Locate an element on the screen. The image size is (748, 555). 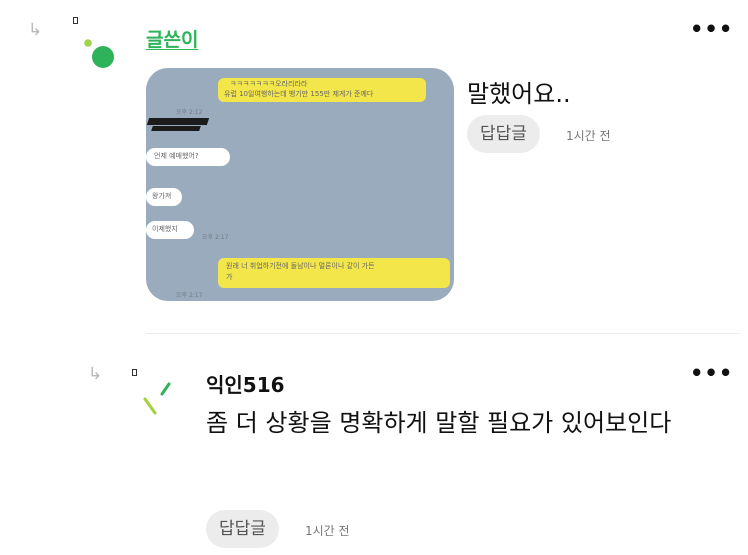
comment-text: 말했어요.. is located at coordinates (519, 94).